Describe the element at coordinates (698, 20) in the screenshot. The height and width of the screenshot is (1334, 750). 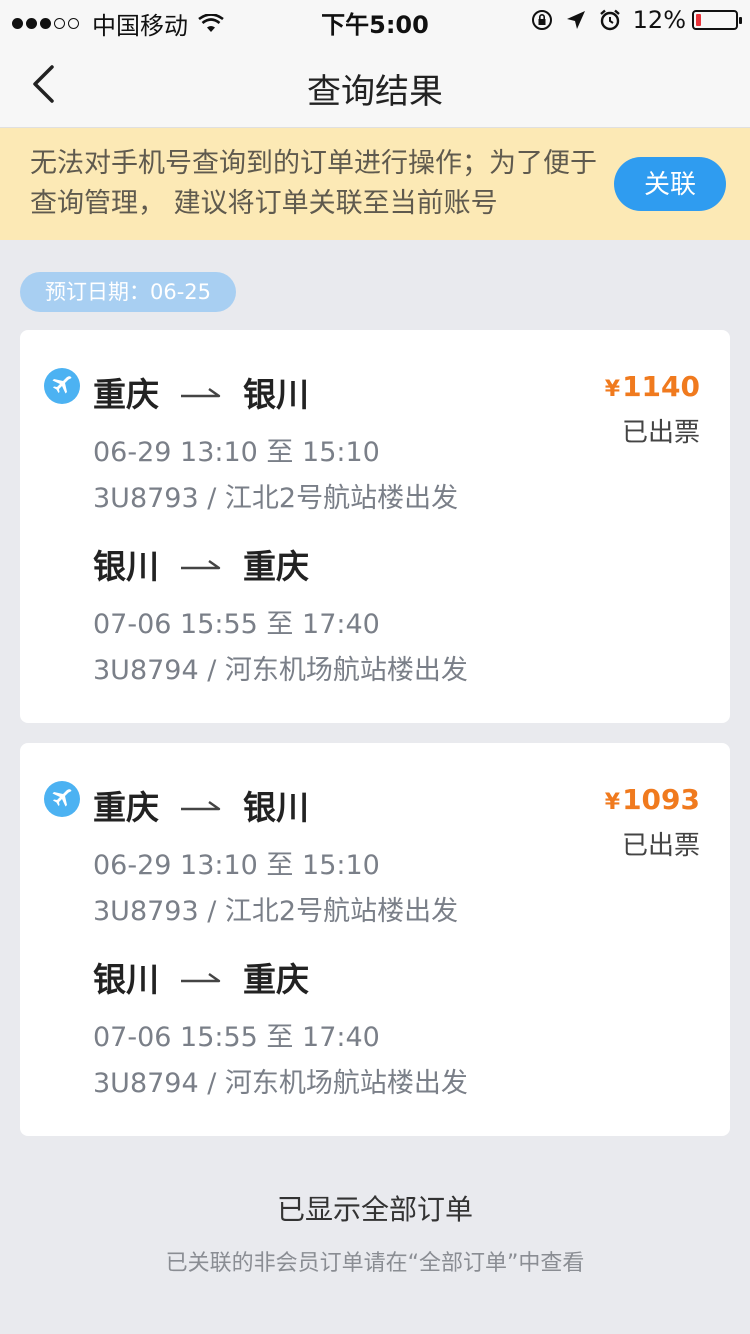
I see `battery-level-fill` at that location.